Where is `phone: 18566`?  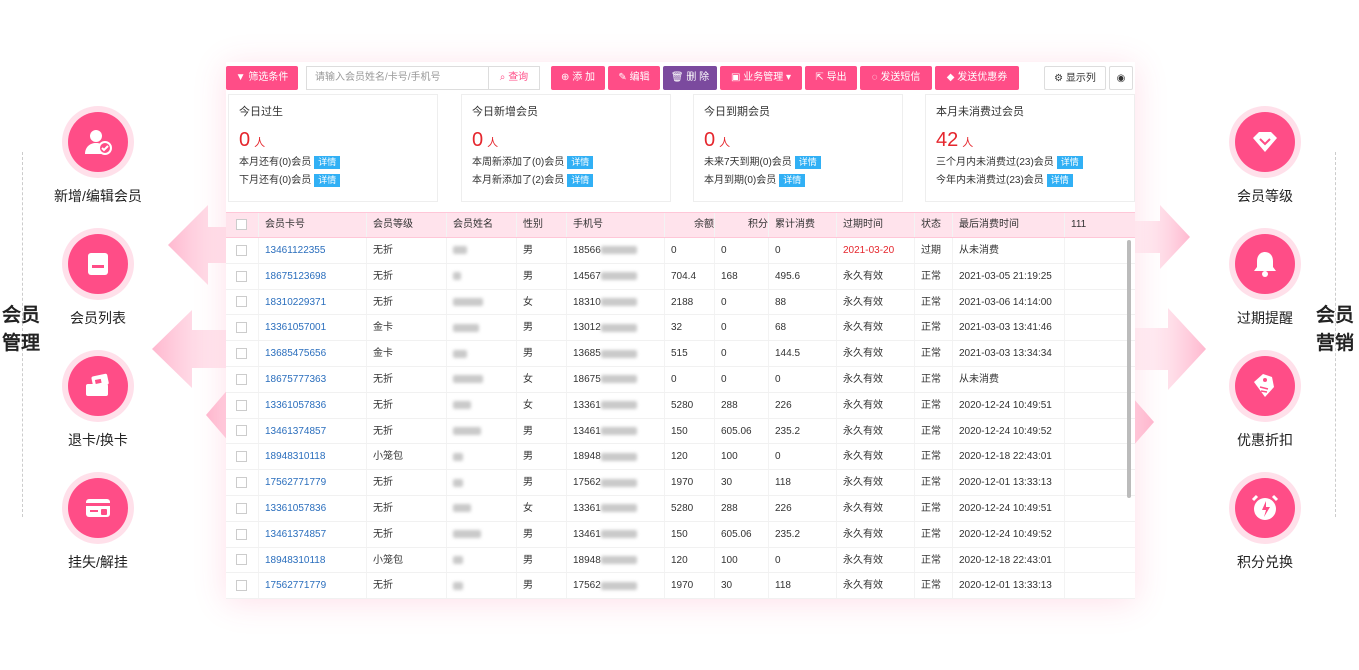 phone: 18566 is located at coordinates (615, 250).